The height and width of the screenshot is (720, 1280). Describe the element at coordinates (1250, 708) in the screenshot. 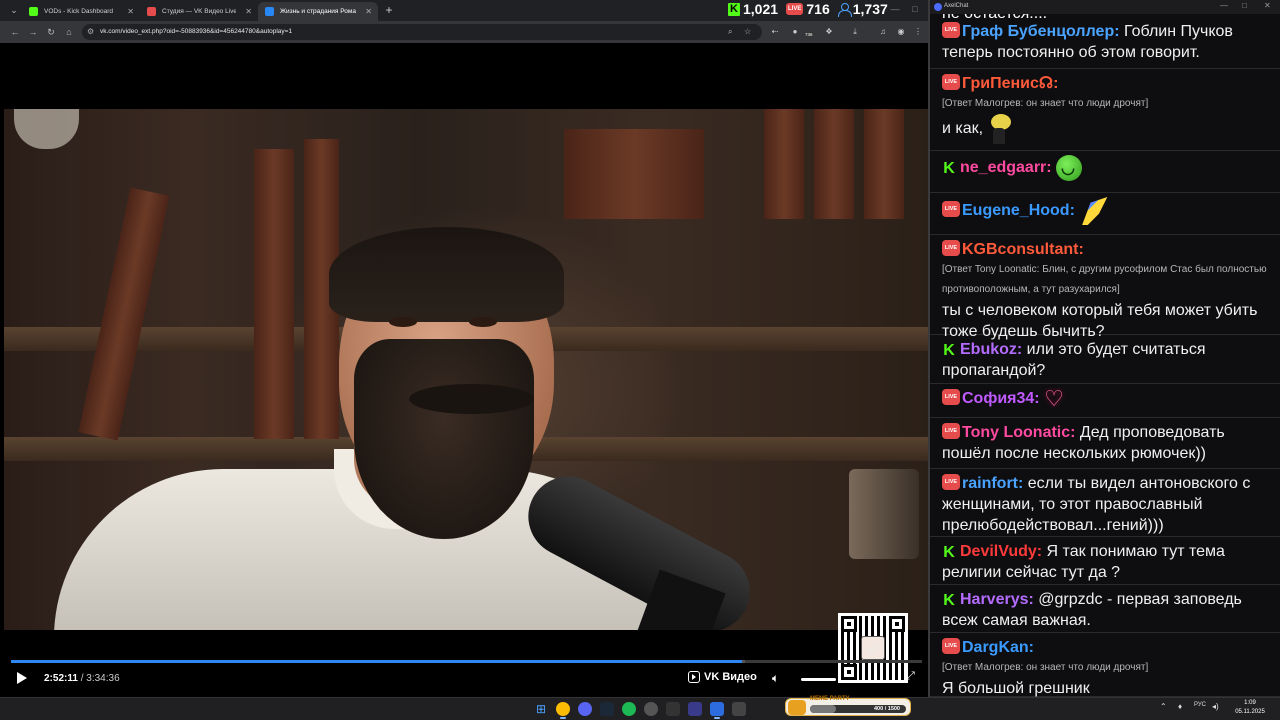

I see `system-clock: 1:09 05.11.2025` at that location.